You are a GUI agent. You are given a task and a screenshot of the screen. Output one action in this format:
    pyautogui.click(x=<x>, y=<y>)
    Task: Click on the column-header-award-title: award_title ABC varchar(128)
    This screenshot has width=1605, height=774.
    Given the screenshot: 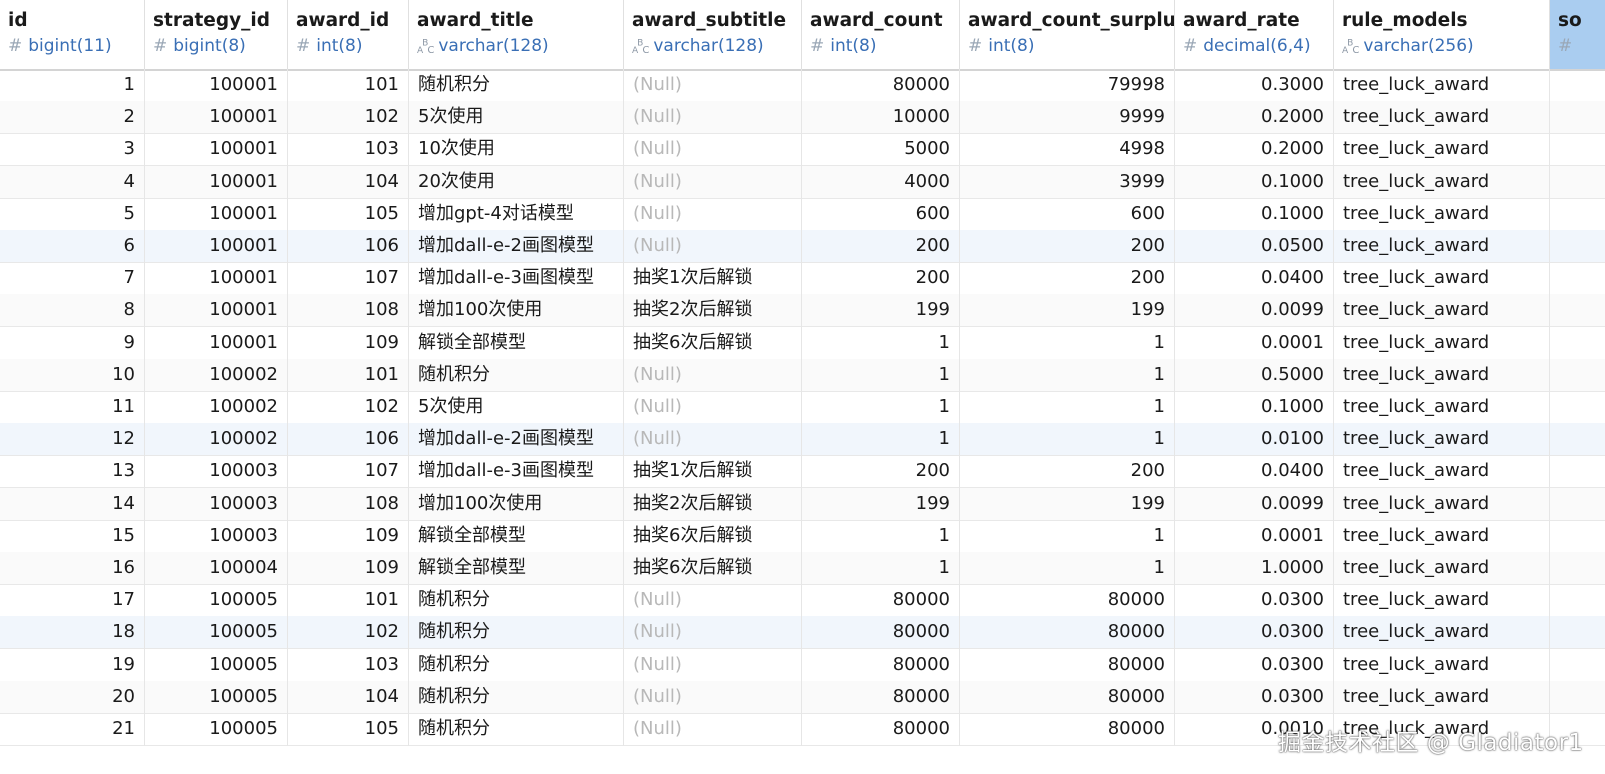 What is the action you would take?
    pyautogui.click(x=516, y=34)
    